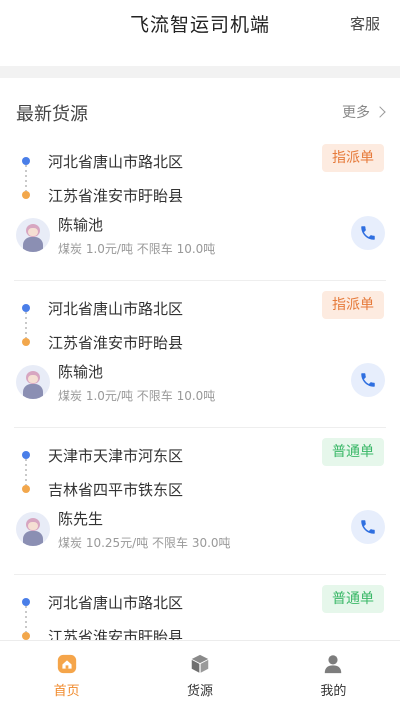  Describe the element at coordinates (81, 519) in the screenshot. I see `shipper-name: 陈先生` at that location.